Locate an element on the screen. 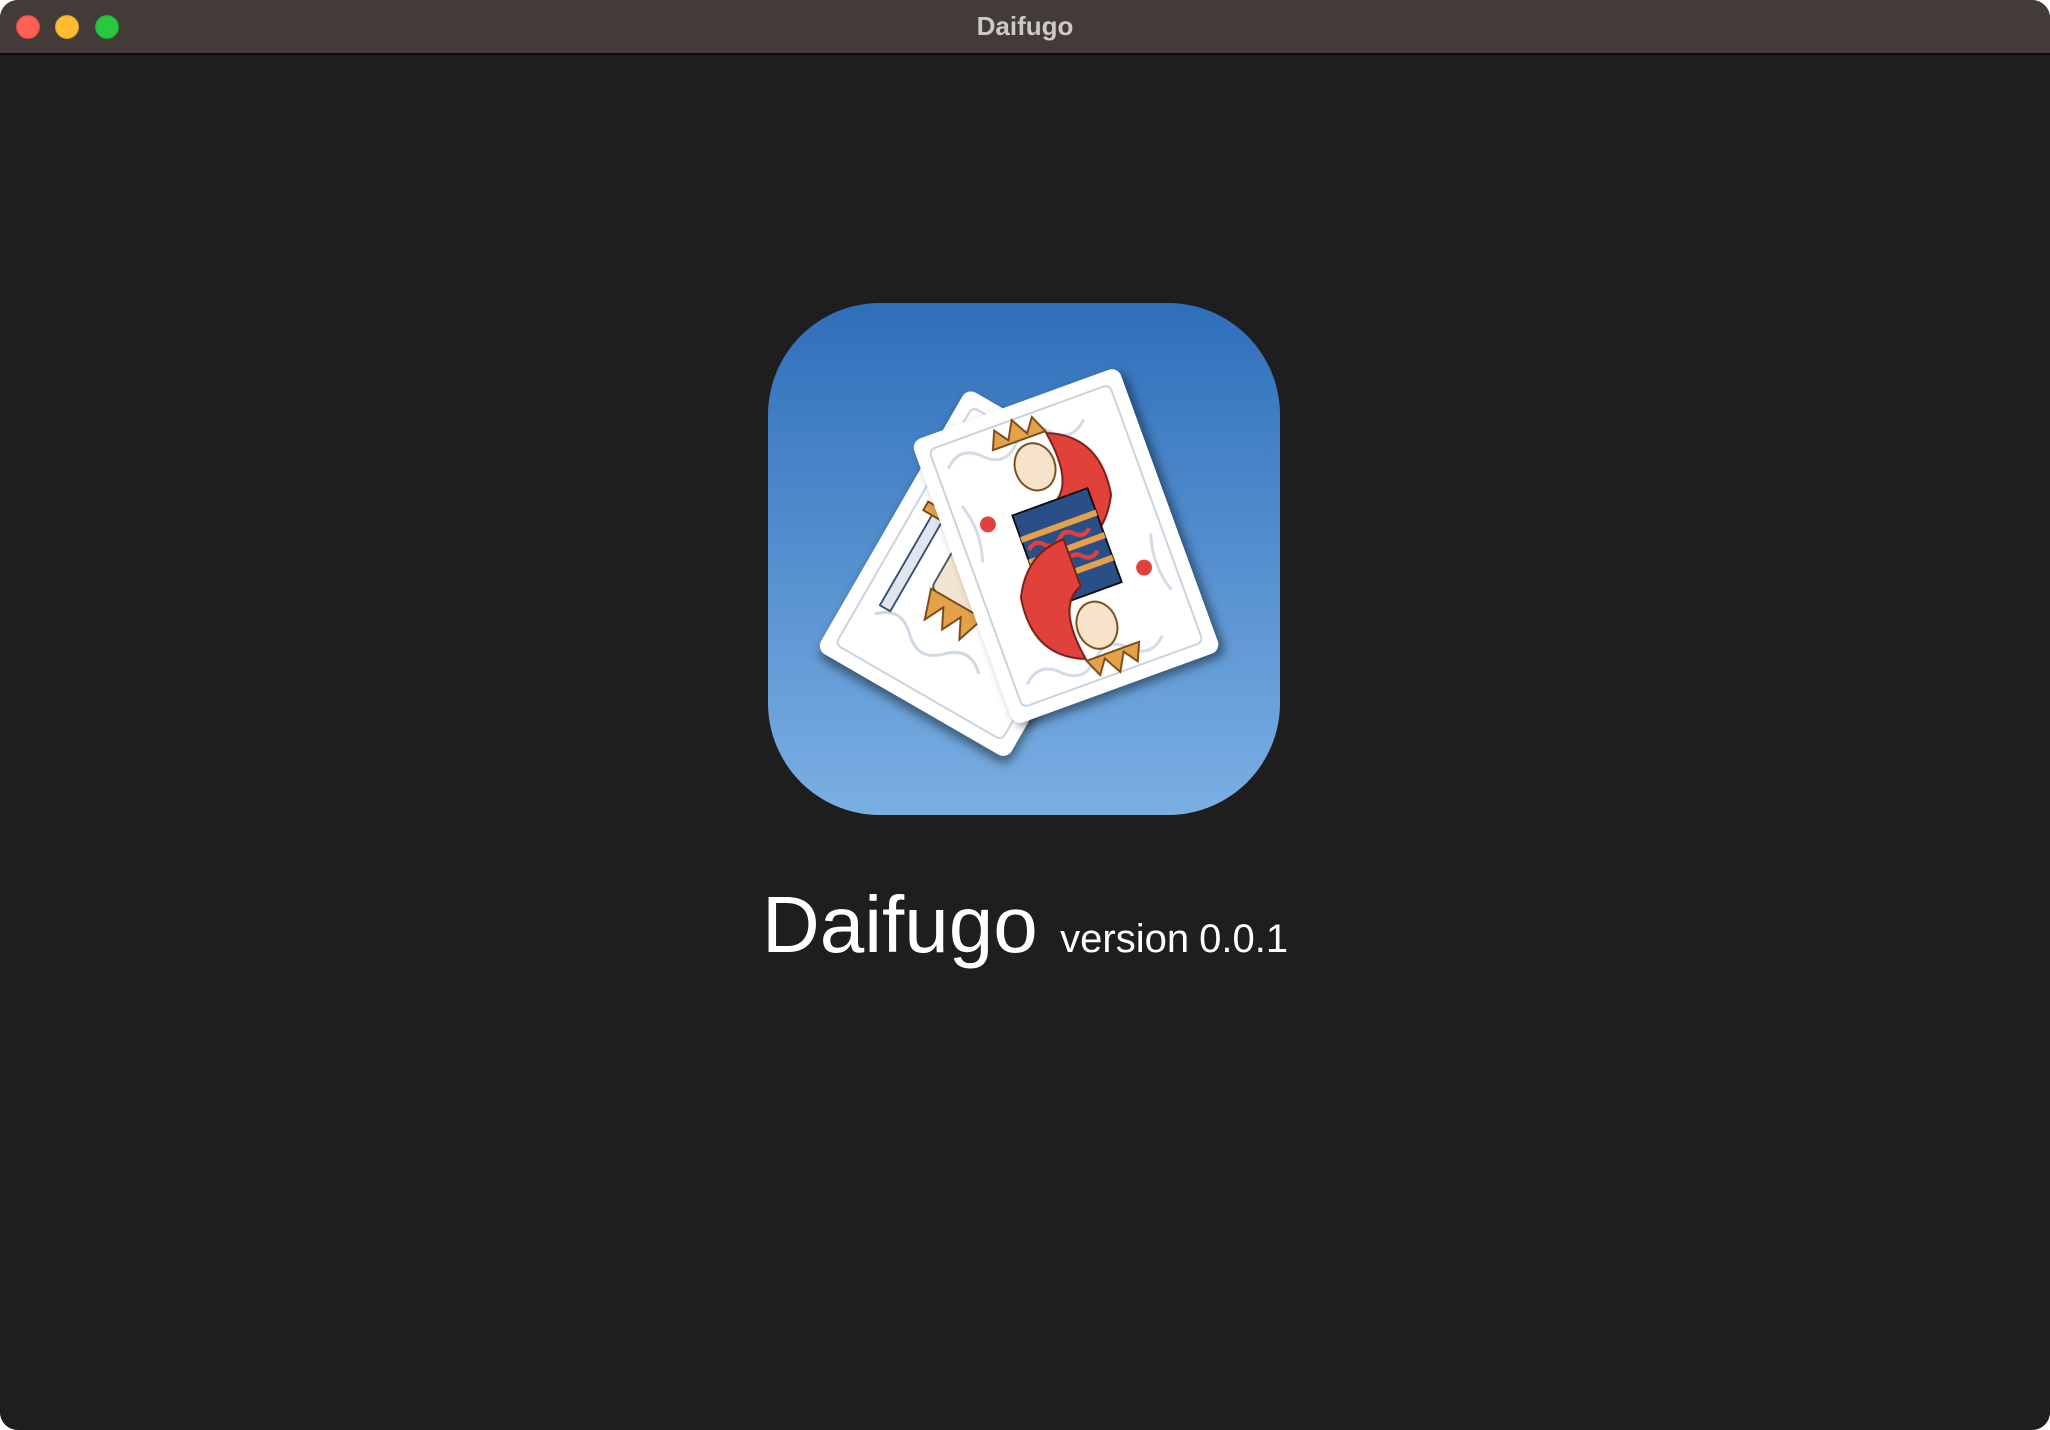 The height and width of the screenshot is (1430, 2050). version-label: version is located at coordinates (1125, 939).